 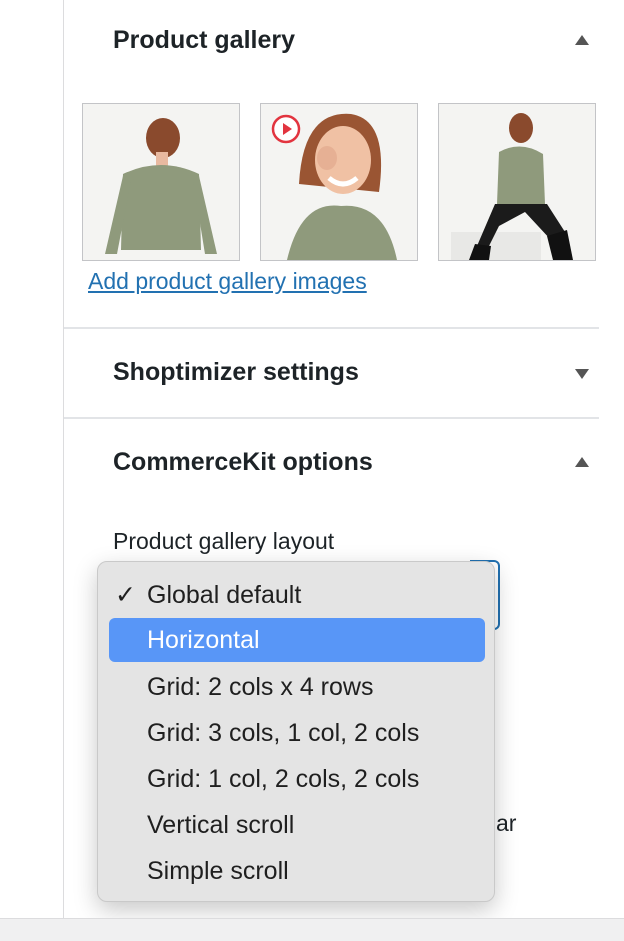 What do you see at coordinates (339, 182) in the screenshot?
I see `gallery-image-front-smile` at bounding box center [339, 182].